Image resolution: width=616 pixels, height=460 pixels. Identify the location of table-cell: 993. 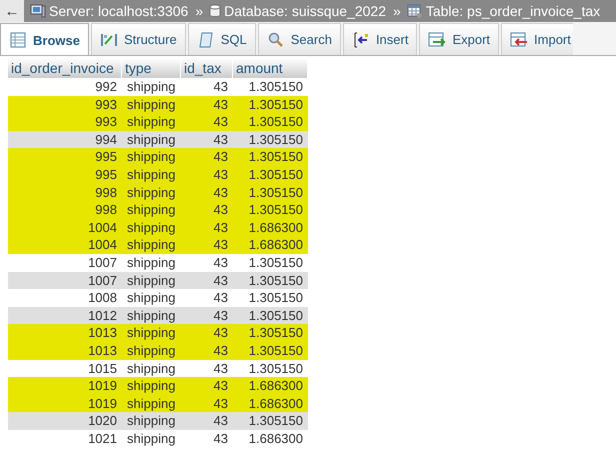
(65, 122).